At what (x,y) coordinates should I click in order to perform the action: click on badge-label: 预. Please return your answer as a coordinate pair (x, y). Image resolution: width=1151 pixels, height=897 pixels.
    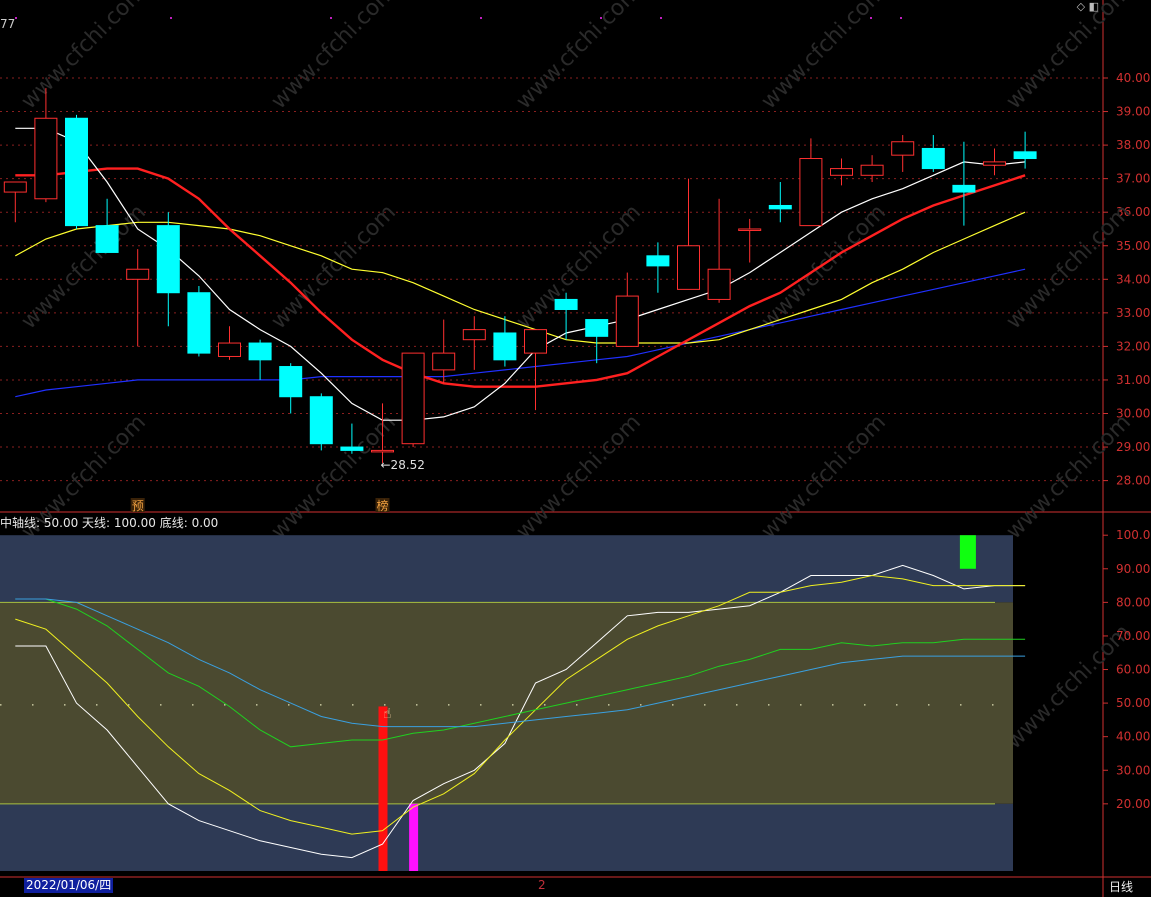
    Looking at the image, I should click on (138, 506).